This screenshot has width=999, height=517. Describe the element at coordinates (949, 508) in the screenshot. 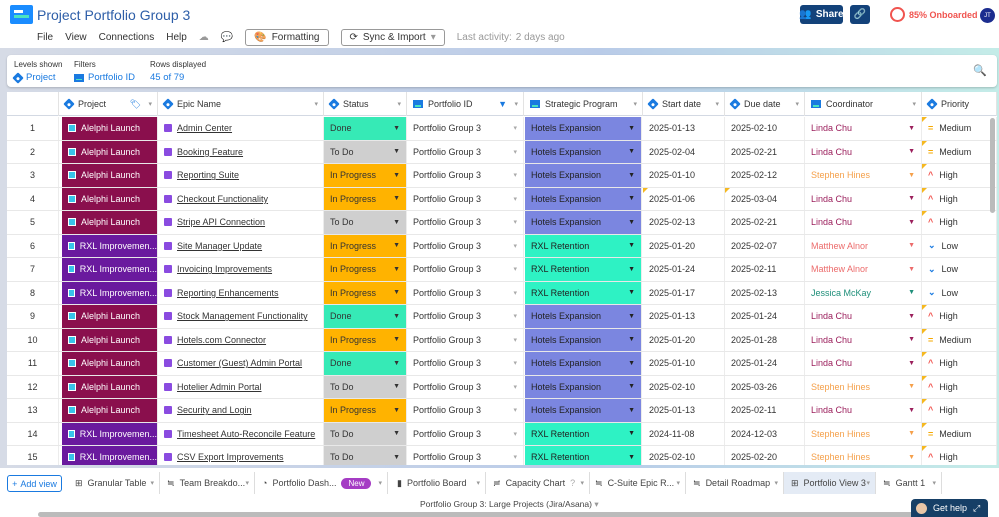

I see `get-help-button: Get help ⤢` at that location.